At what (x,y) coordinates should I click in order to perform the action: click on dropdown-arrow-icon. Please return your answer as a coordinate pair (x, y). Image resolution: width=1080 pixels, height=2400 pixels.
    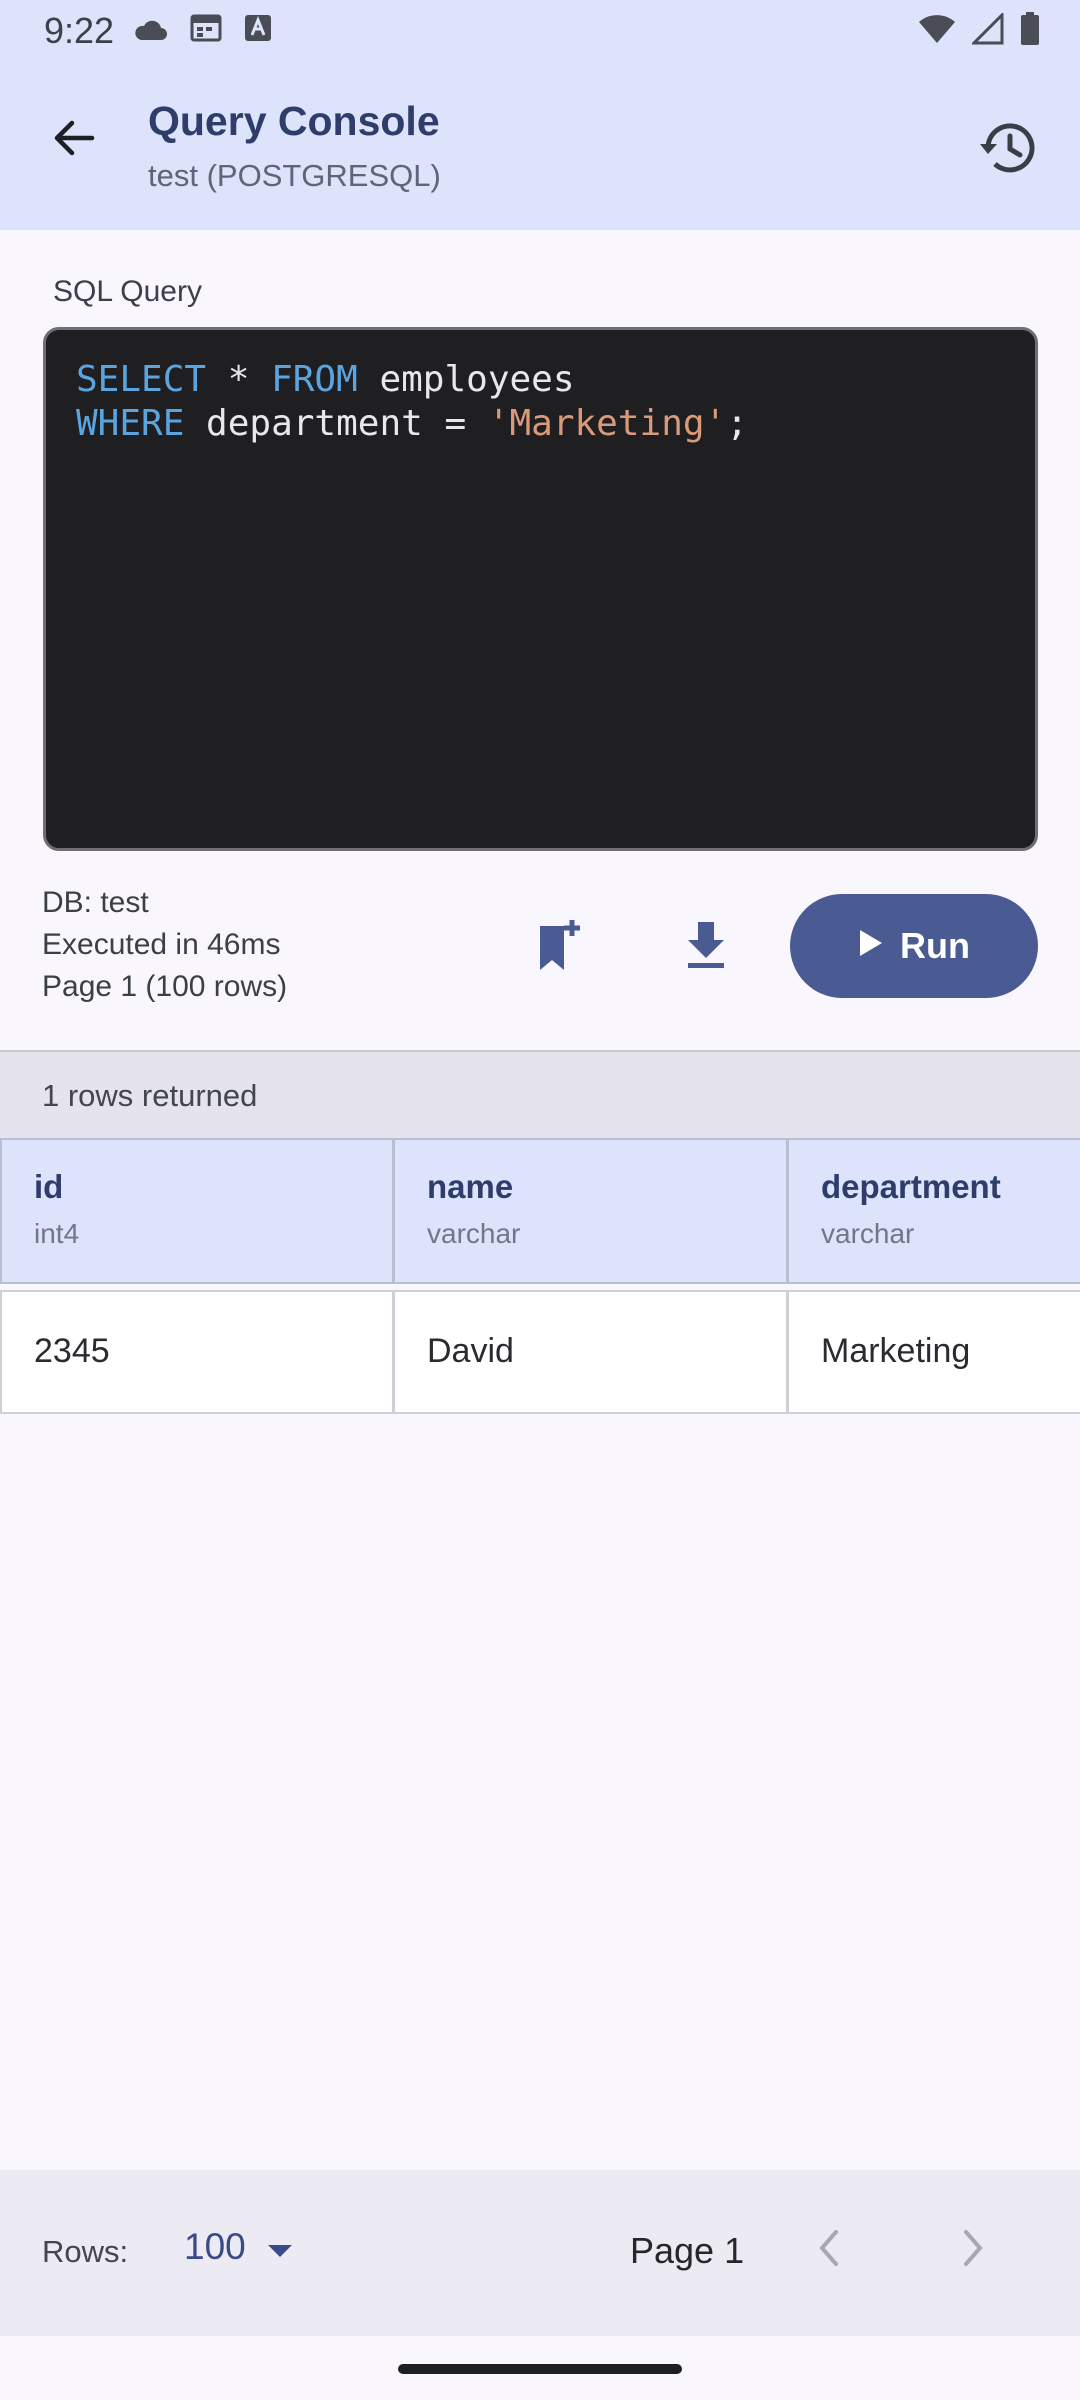
    Looking at the image, I should click on (280, 2247).